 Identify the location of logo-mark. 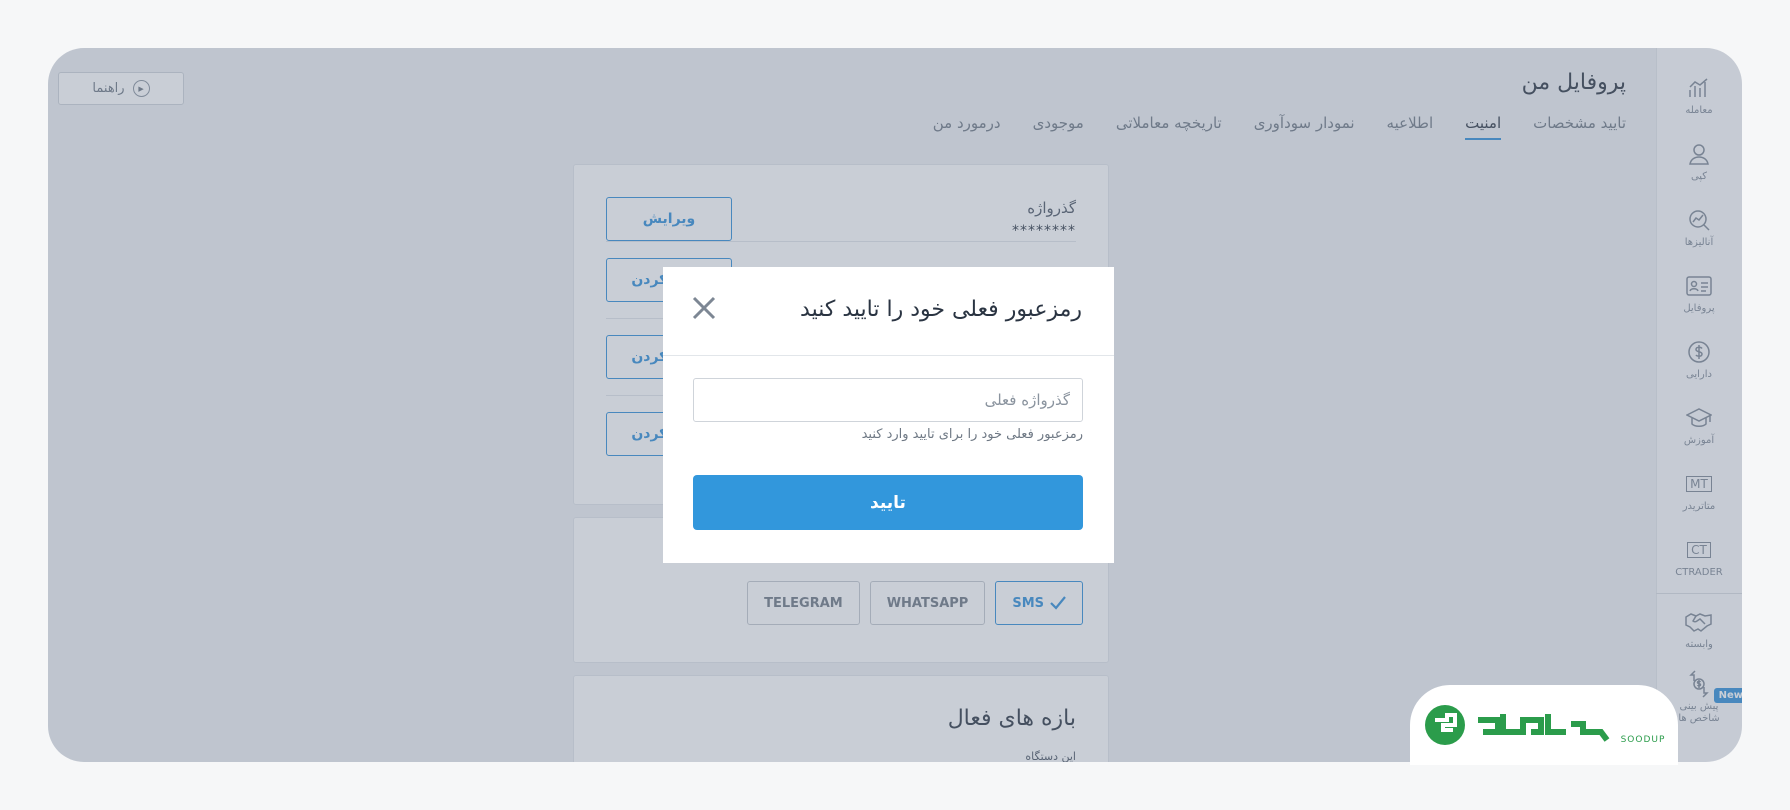
(1516, 725).